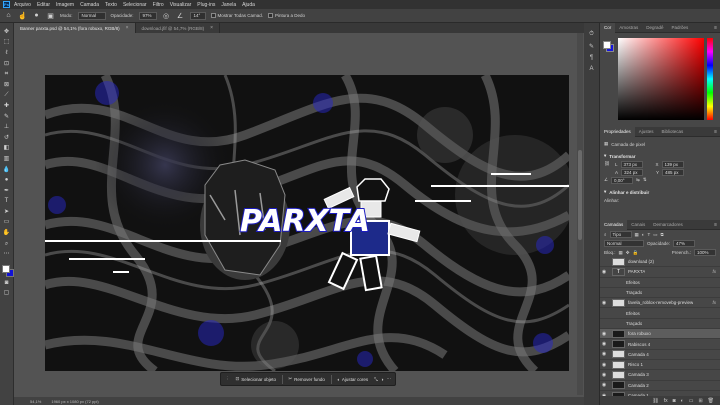 This screenshot has height=405, width=720. What do you see at coordinates (7, 202) in the screenshot?
I see `type-tool-icon: T` at bounding box center [7, 202].